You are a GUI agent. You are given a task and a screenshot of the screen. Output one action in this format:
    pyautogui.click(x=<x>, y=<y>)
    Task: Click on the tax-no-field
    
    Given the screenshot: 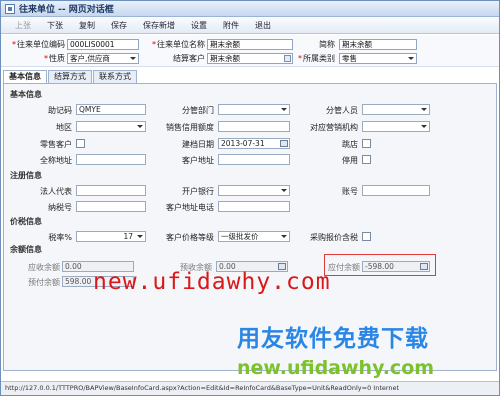 What is the action you would take?
    pyautogui.click(x=111, y=206)
    